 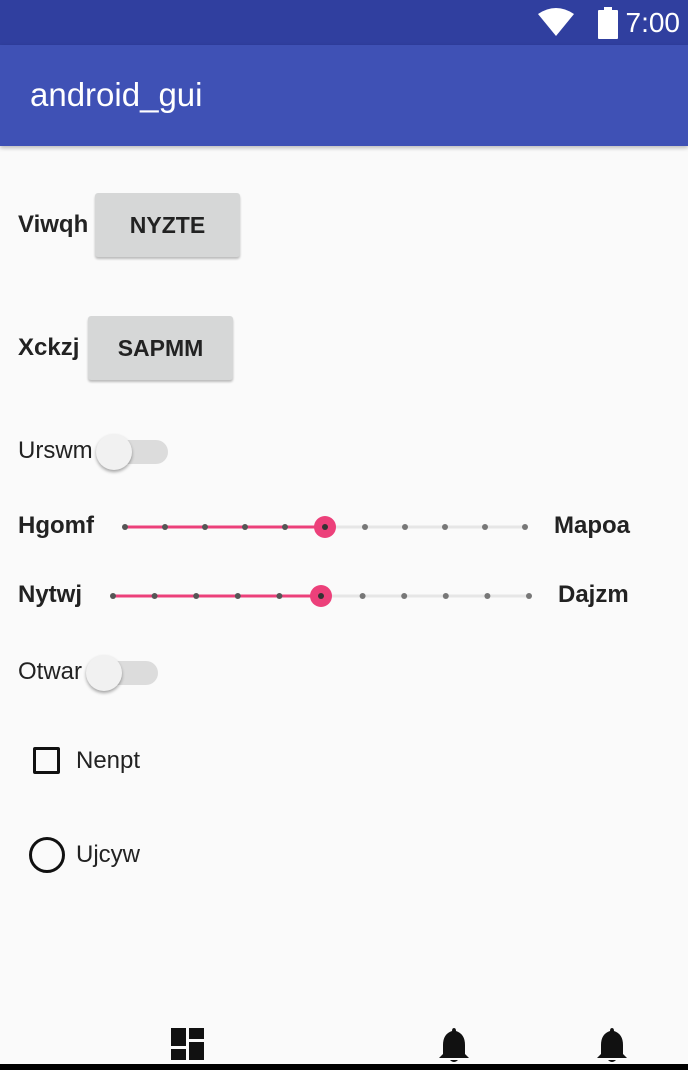 I want to click on hgomf-seekbar, so click(x=325, y=527).